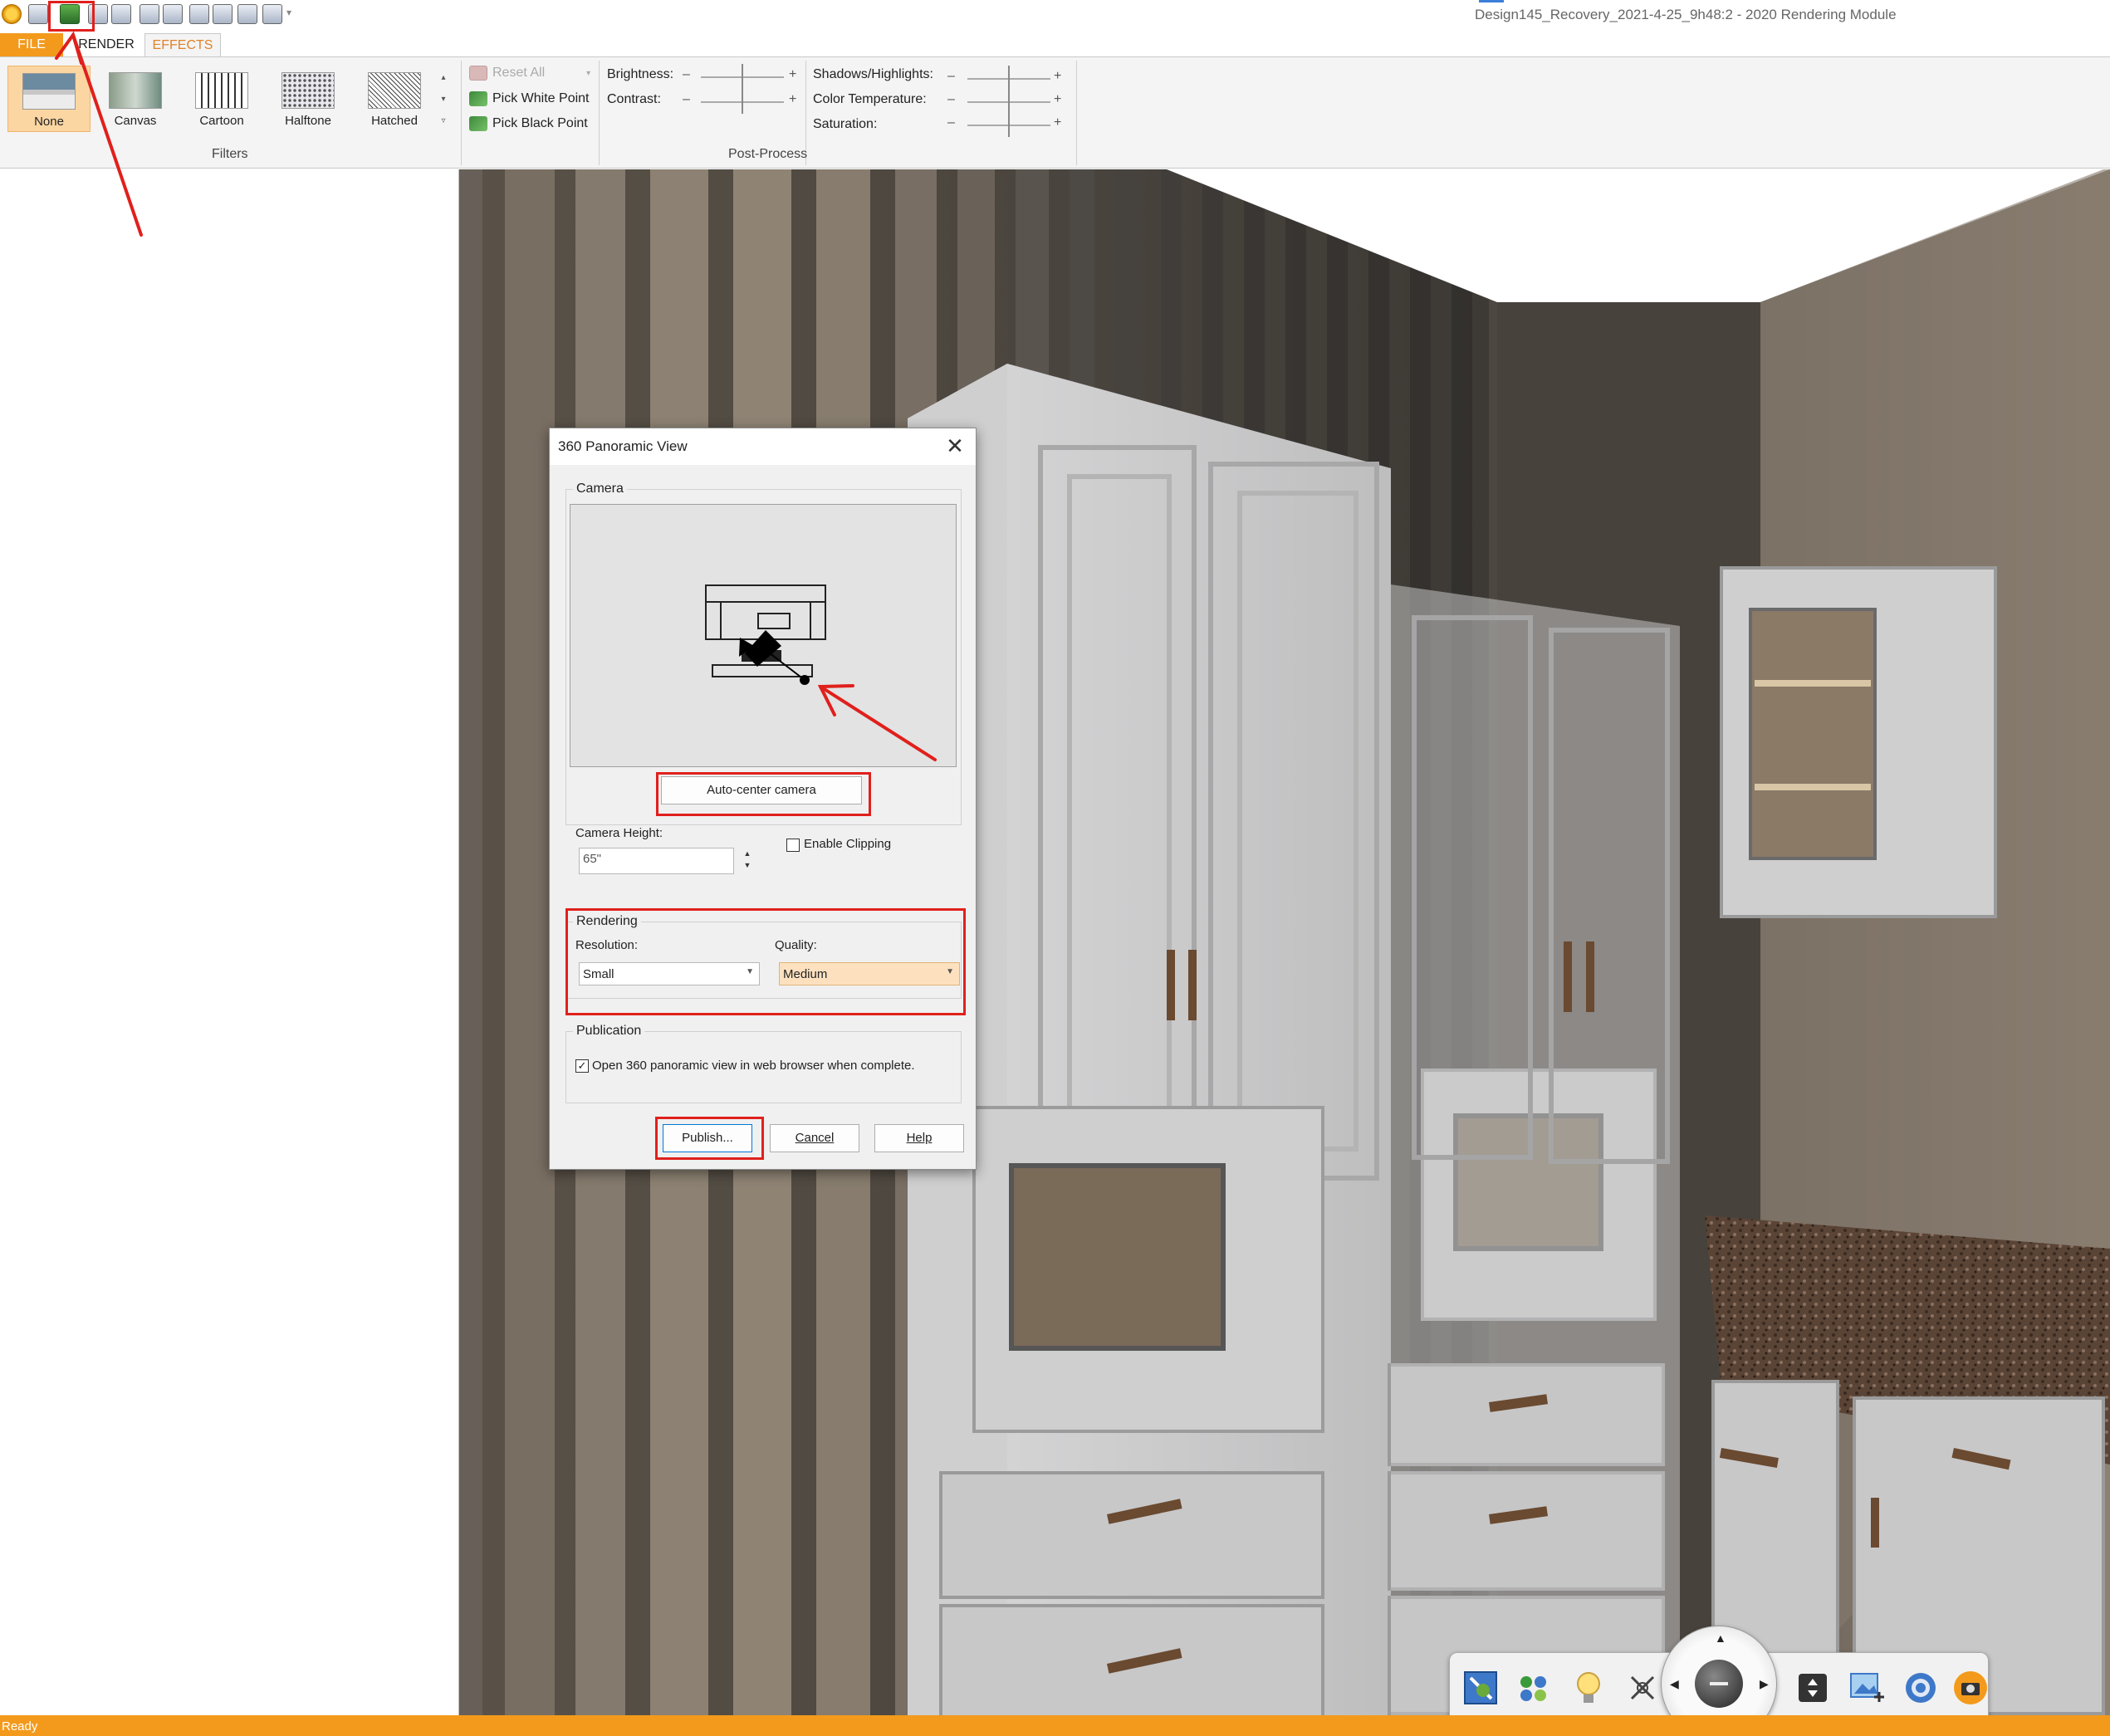 This screenshot has height=1736, width=2110. What do you see at coordinates (444, 121) in the screenshot?
I see `expand-gallery-icon: ▿` at bounding box center [444, 121].